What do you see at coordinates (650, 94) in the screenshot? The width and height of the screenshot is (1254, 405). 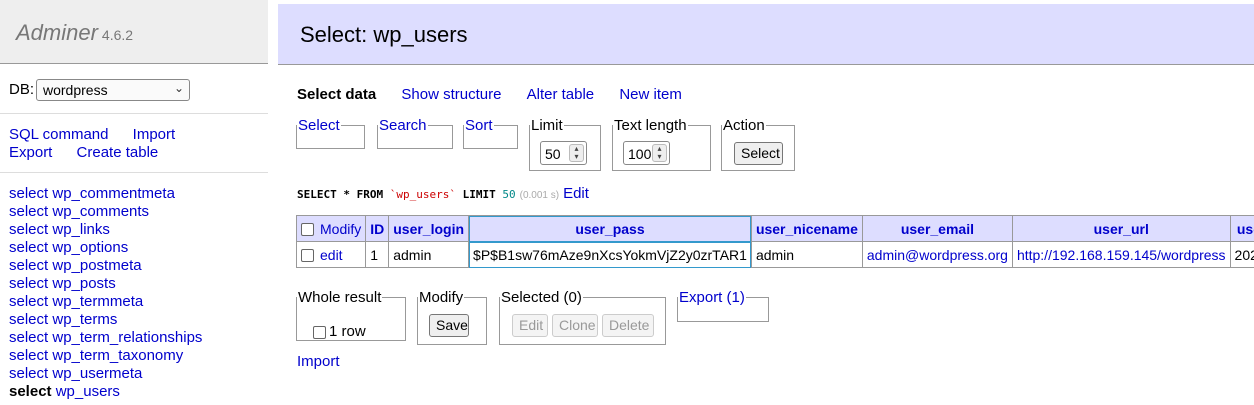 I see `tab-new-item: New item` at bounding box center [650, 94].